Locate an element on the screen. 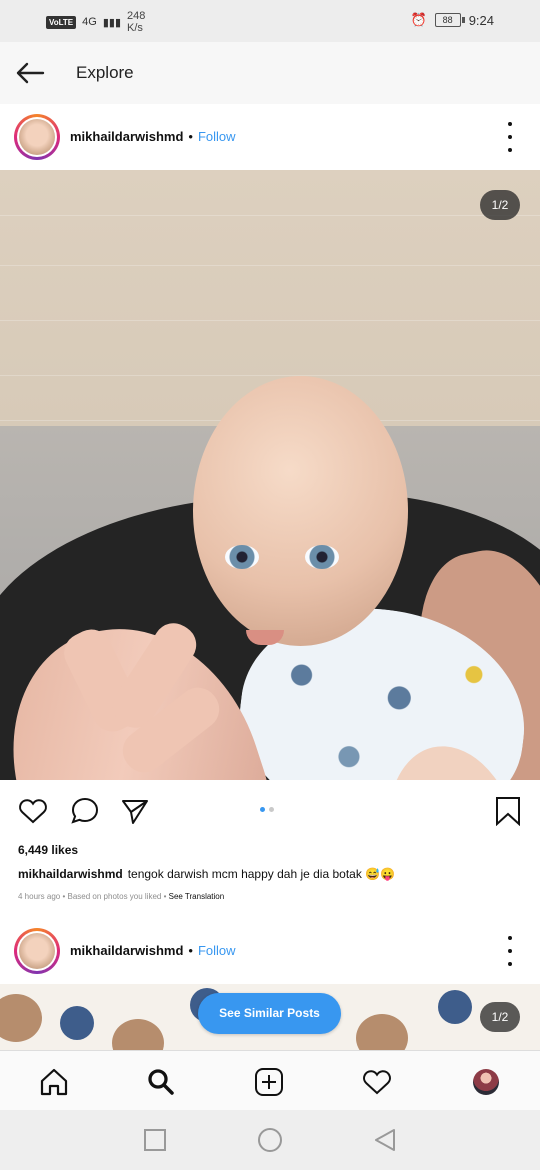  network-speed: 248 K/s is located at coordinates (136, 22).